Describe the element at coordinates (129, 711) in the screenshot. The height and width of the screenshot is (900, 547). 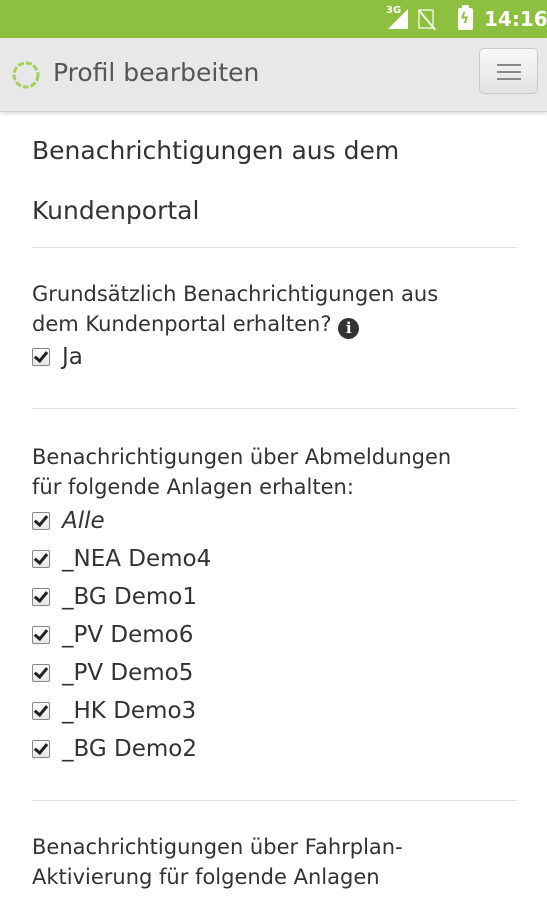
I see `checkbox-label: _HK Demo3` at that location.